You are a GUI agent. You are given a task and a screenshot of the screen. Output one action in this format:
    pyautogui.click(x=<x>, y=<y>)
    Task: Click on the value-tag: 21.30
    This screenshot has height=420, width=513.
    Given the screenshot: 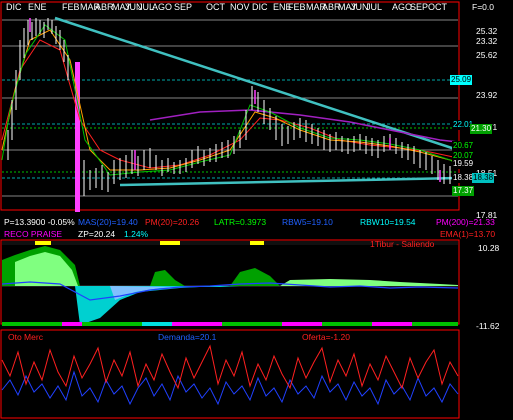 What is the action you would take?
    pyautogui.click(x=481, y=129)
    